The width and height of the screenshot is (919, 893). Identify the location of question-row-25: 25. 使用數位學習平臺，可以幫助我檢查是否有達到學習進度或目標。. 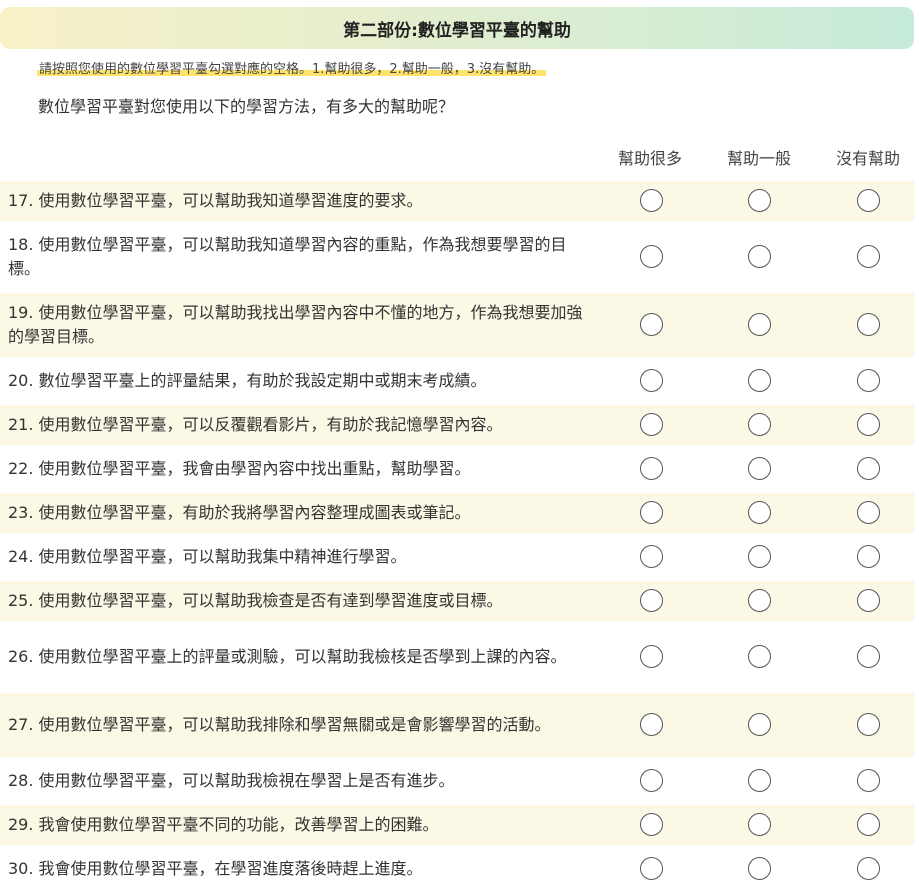
(457, 601).